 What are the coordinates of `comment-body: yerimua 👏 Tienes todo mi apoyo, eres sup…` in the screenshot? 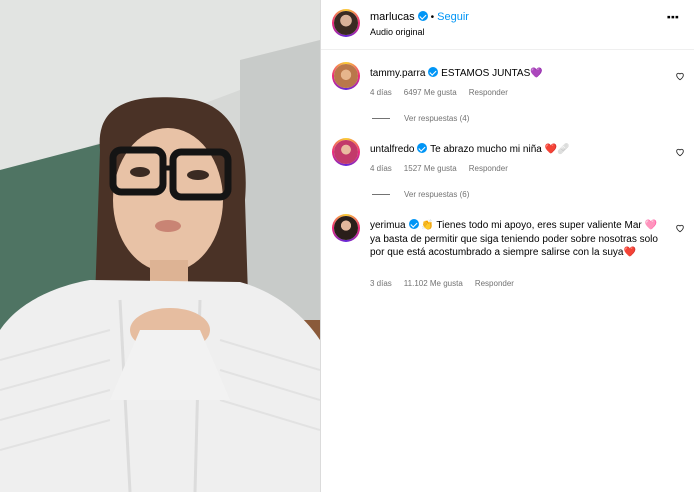 It's located at (515, 239).